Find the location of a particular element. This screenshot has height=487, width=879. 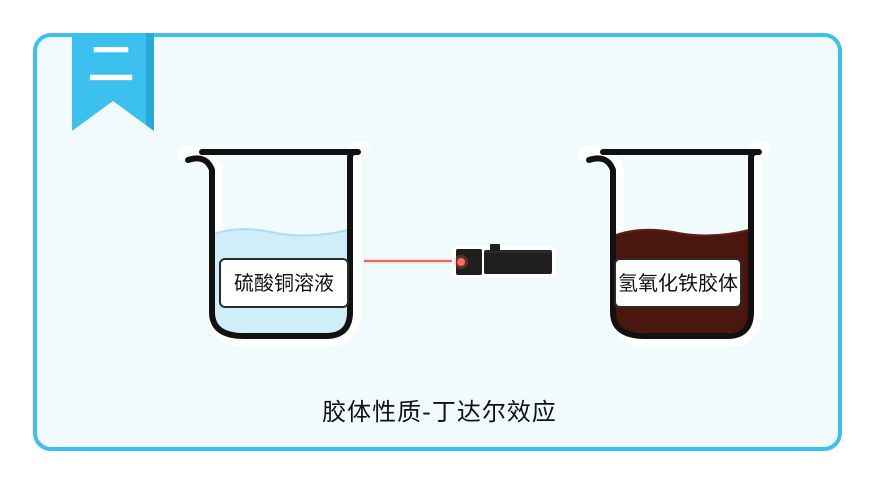

diagram-caption: 胶体性质-丁达尔效应 is located at coordinates (439, 412).